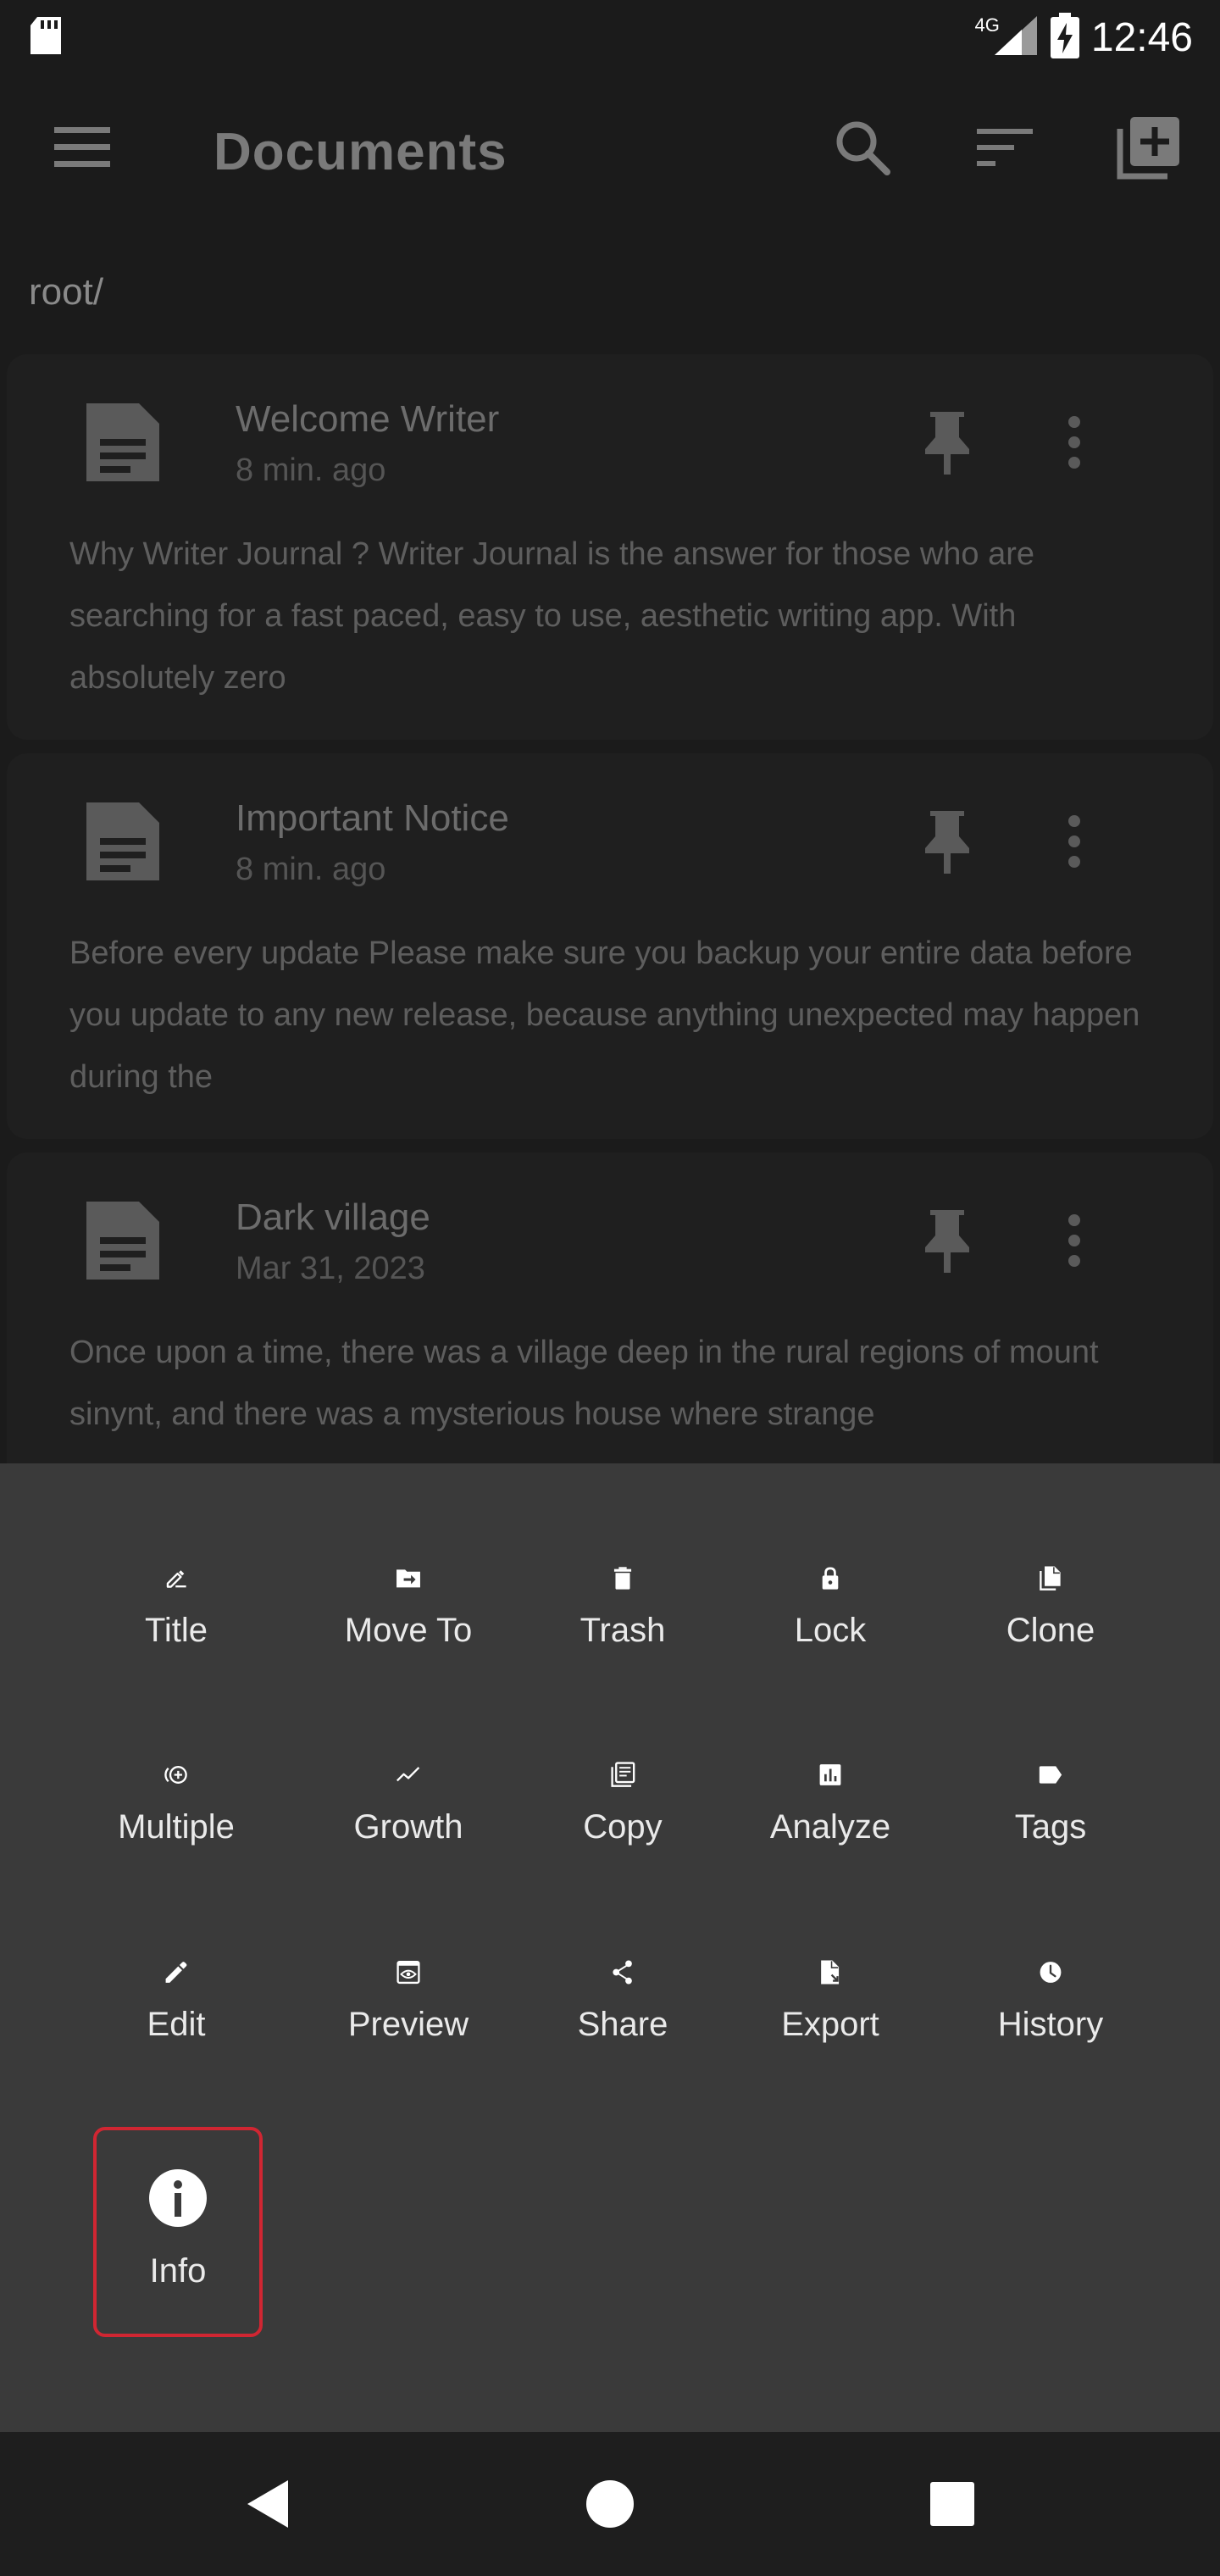  I want to click on action-tags: Tags, so click(1050, 1753).